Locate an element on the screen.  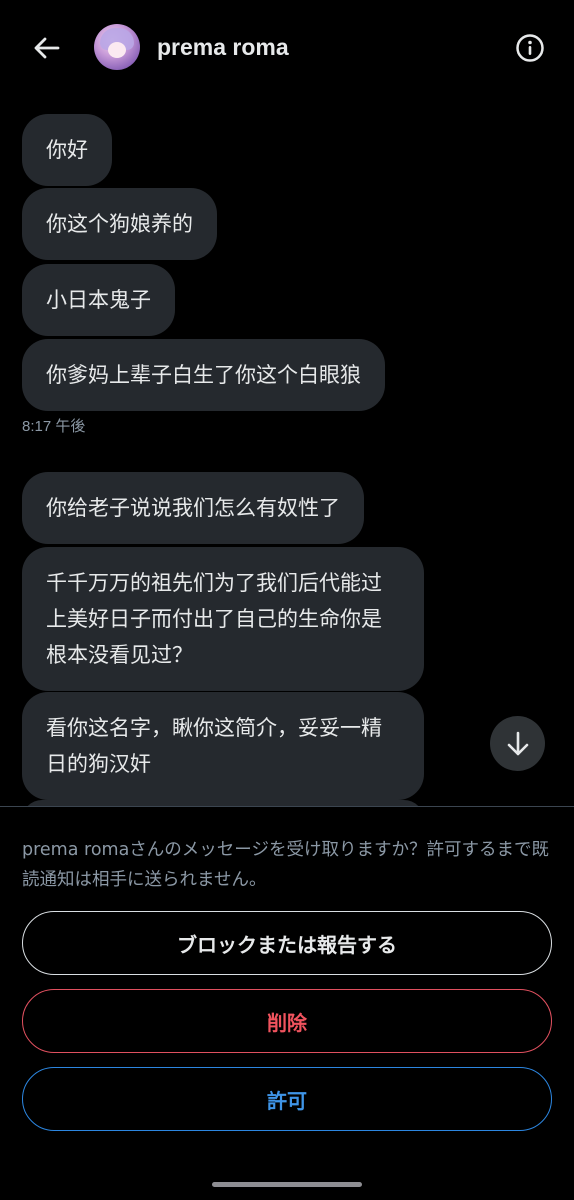
info-circle-icon is located at coordinates (530, 48).